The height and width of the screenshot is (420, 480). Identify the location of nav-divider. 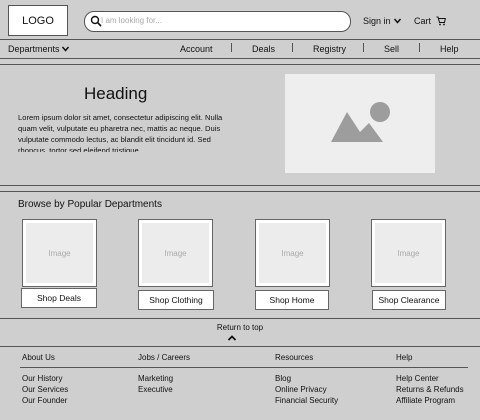
(240, 58).